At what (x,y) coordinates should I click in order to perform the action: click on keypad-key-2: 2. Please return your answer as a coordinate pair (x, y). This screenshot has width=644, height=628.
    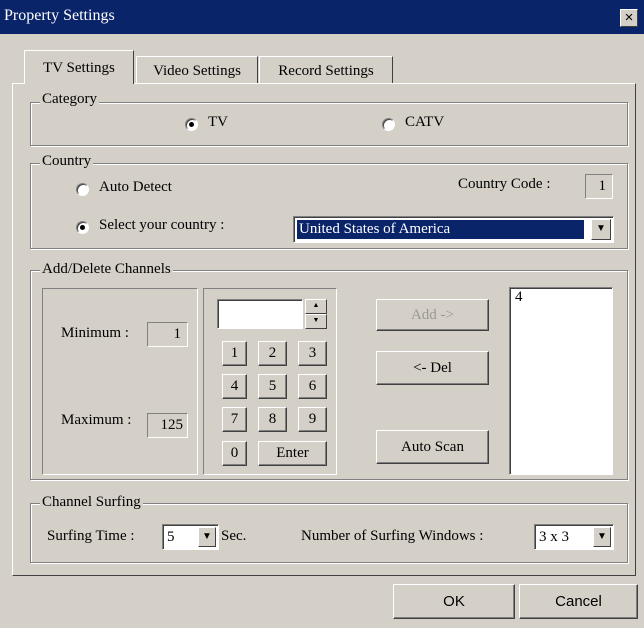
    Looking at the image, I should click on (272, 353).